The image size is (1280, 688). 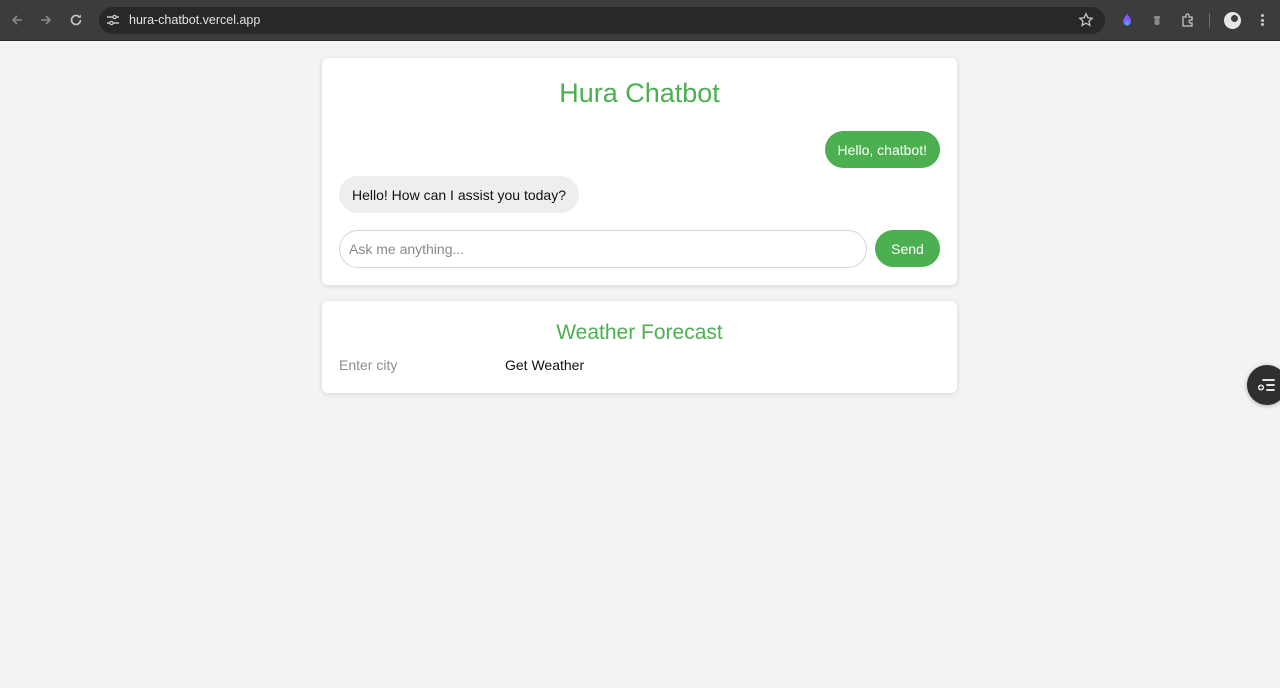 What do you see at coordinates (544, 365) in the screenshot?
I see `get-weather-button: Get Weather` at bounding box center [544, 365].